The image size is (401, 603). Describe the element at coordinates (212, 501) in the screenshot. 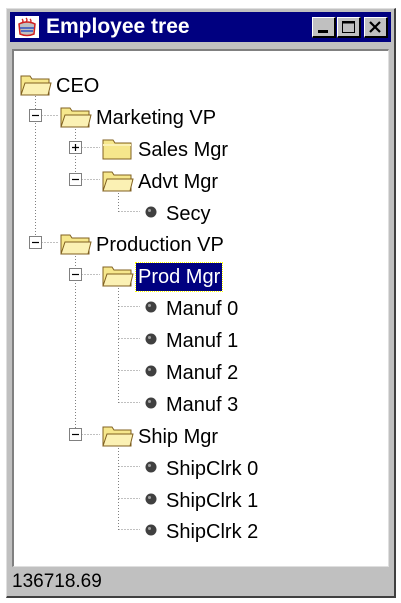

I see `tree-node-label: ShipClrk 1` at that location.